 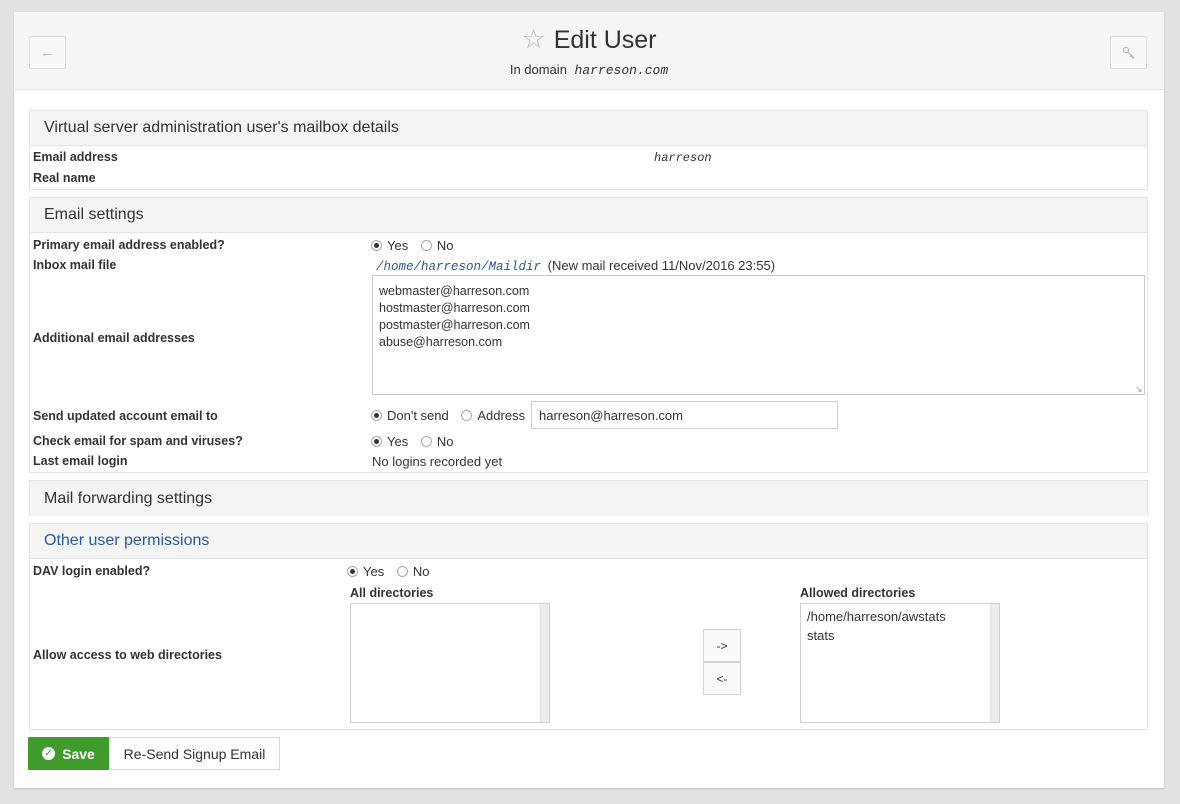 I want to click on spam-check-label: Check email for spam and viruses?, so click(x=138, y=441).